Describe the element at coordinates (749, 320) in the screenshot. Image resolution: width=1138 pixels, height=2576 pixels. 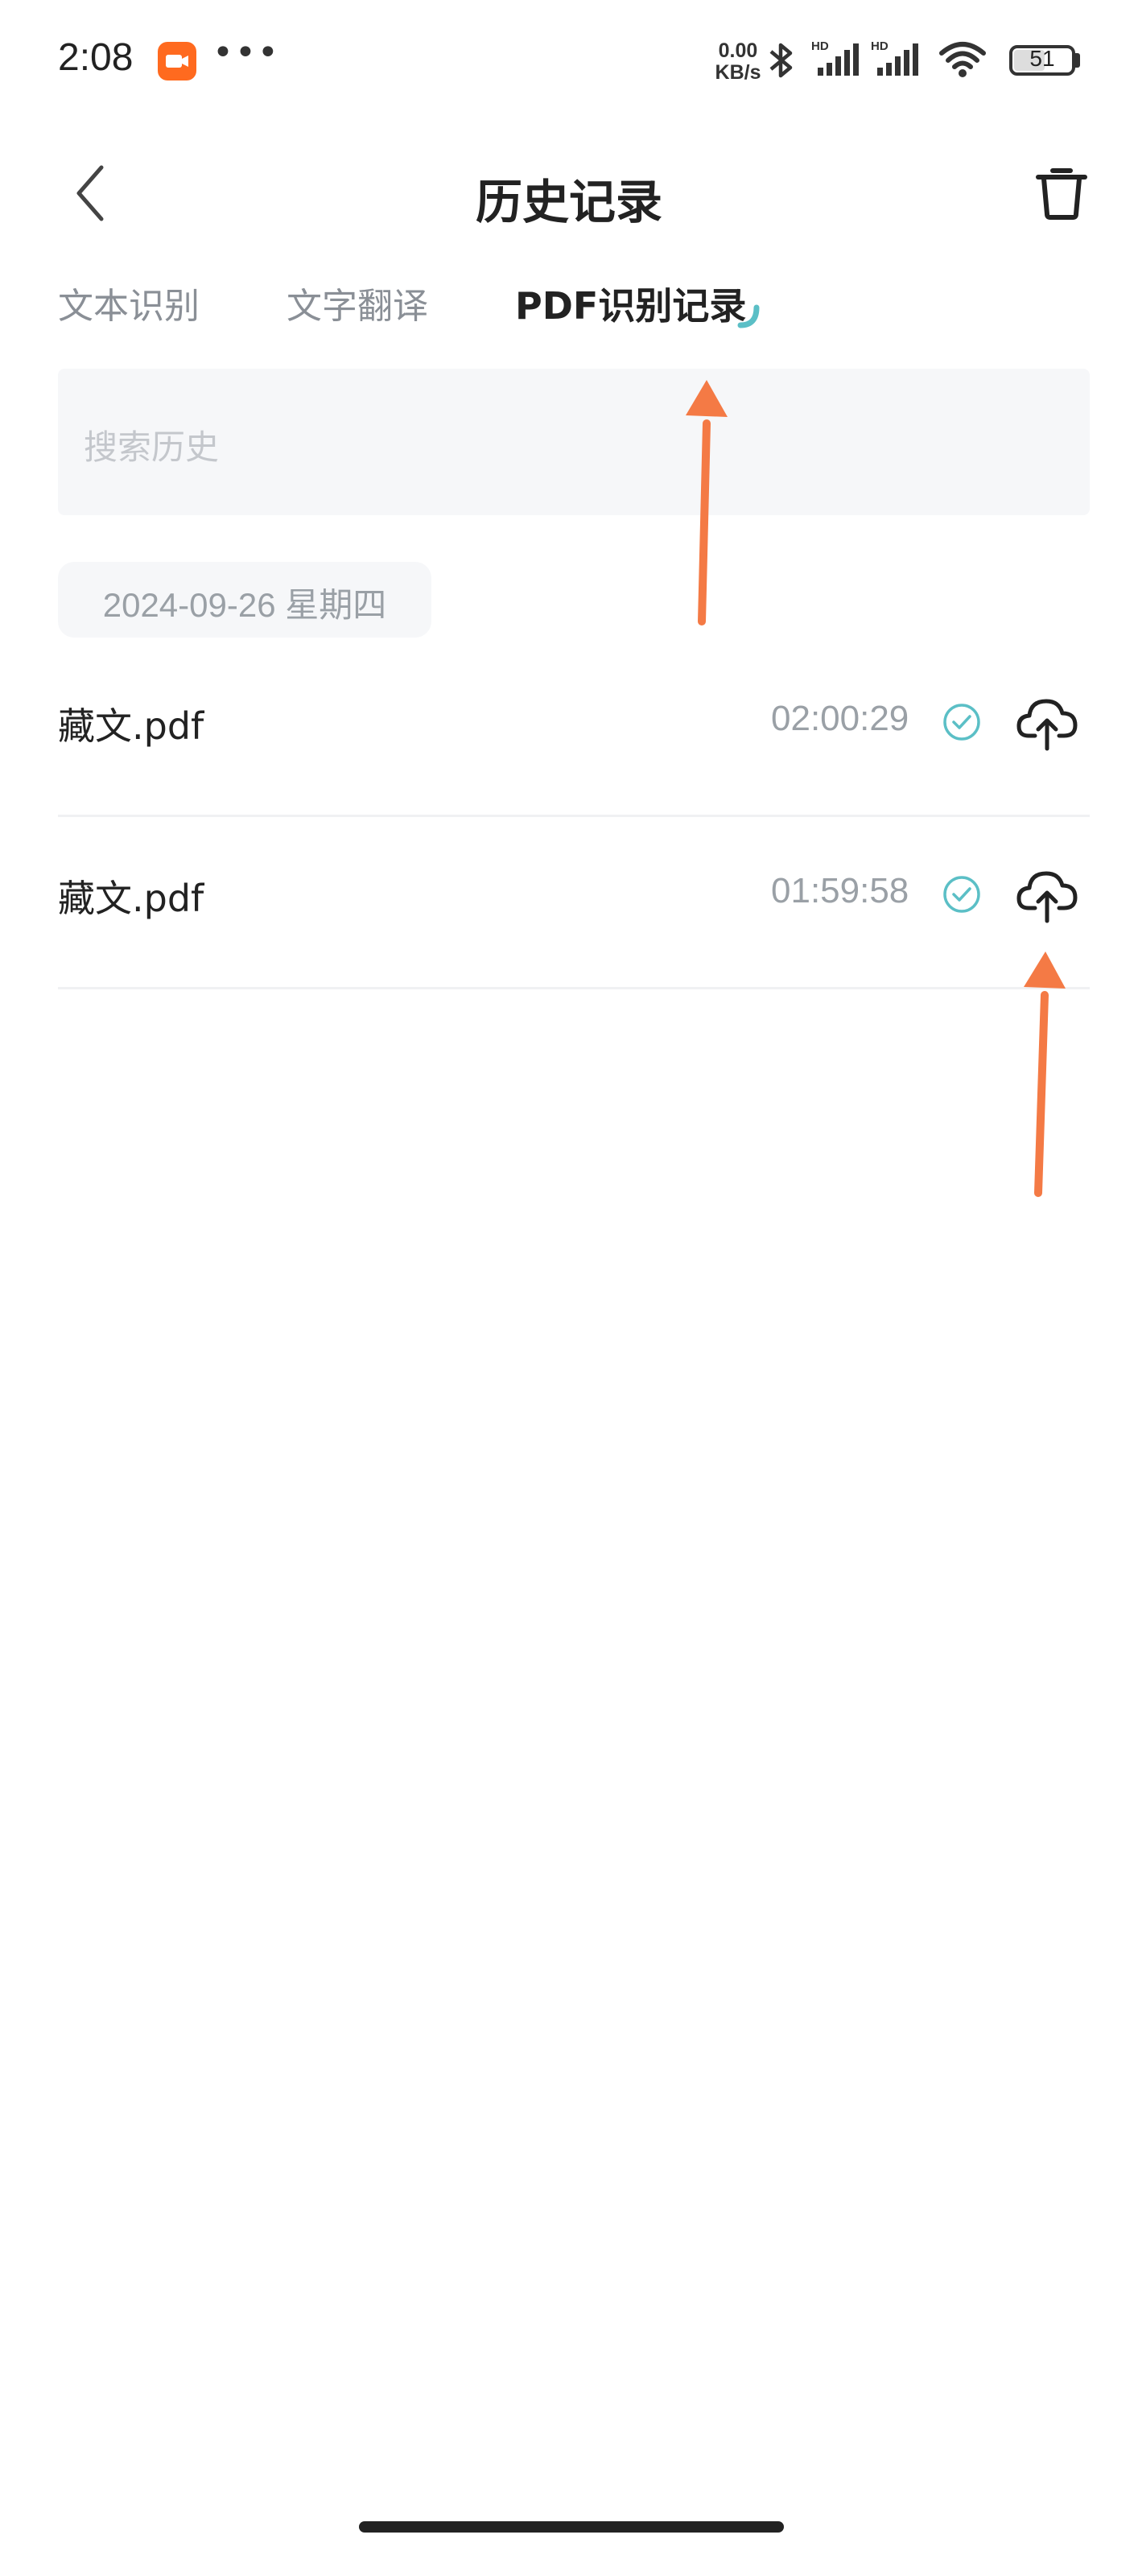
I see `active-tab-indicator` at that location.